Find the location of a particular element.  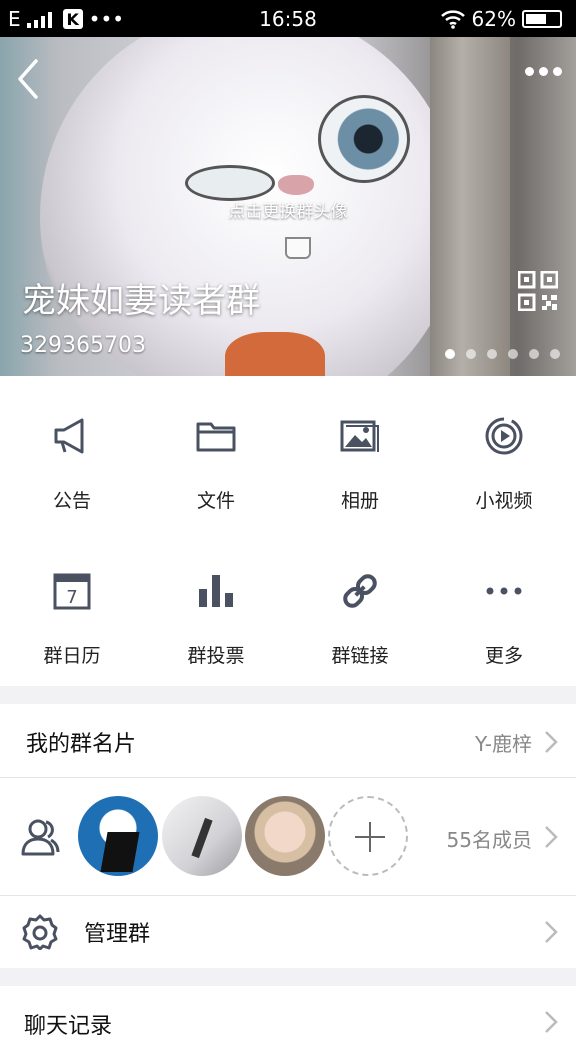

action-short-video: 小视频 is located at coordinates (504, 453).